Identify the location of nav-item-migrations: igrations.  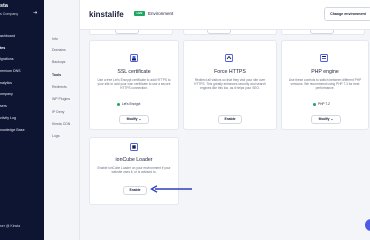
(22, 60).